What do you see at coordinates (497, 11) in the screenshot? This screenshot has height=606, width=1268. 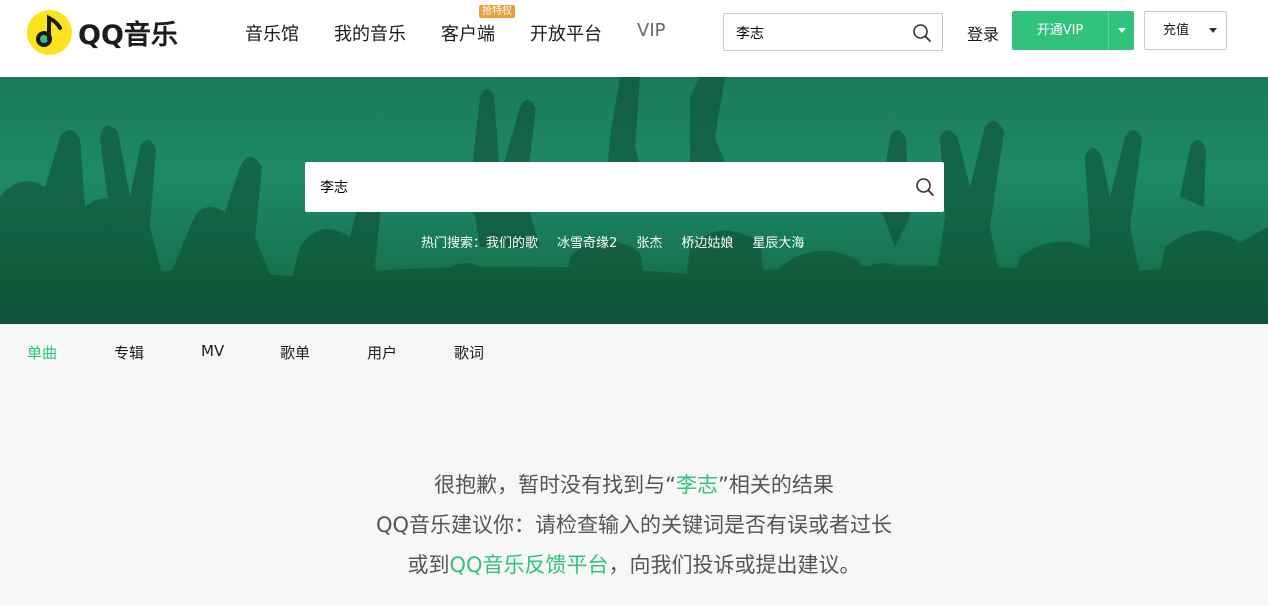 I see `promo-badge: 抢特权` at bounding box center [497, 11].